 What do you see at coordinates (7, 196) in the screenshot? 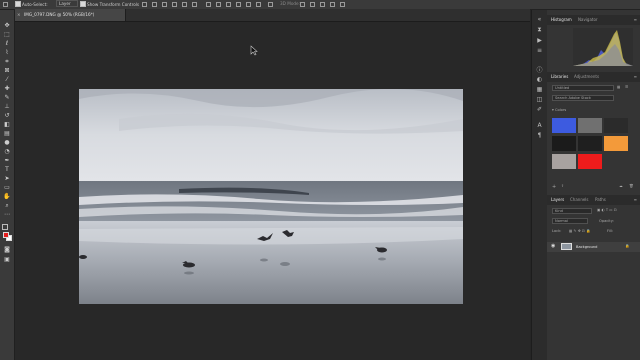
I see `hand-tool-icon: ✋` at bounding box center [7, 196].